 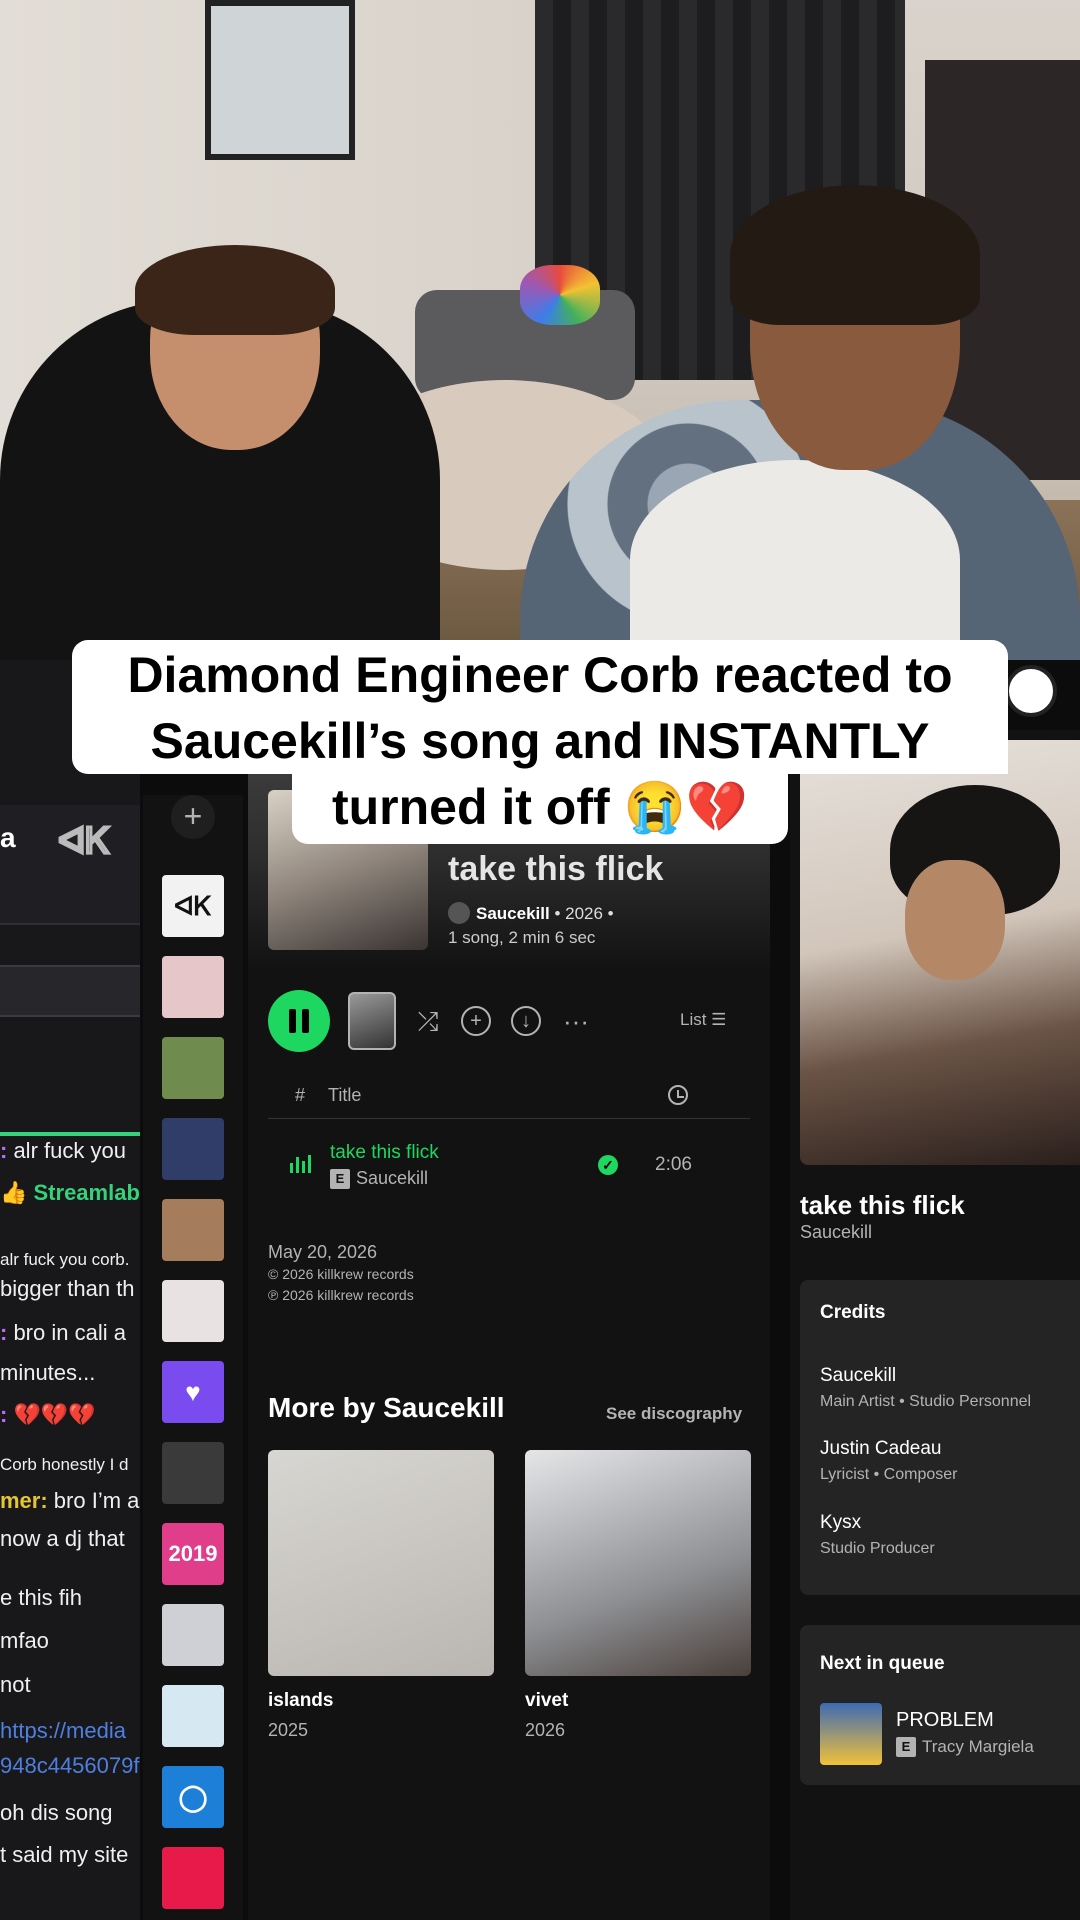 What do you see at coordinates (556, 869) in the screenshot?
I see `album-title: take this flick` at bounding box center [556, 869].